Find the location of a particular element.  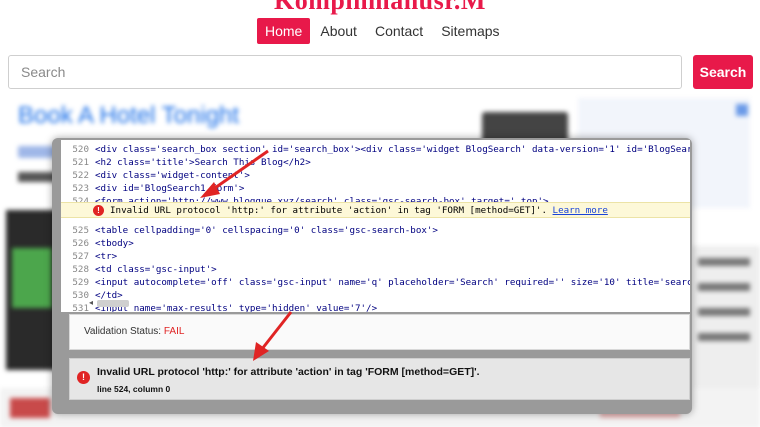

arrow-to-code-line-icon is located at coordinates (234, 173).